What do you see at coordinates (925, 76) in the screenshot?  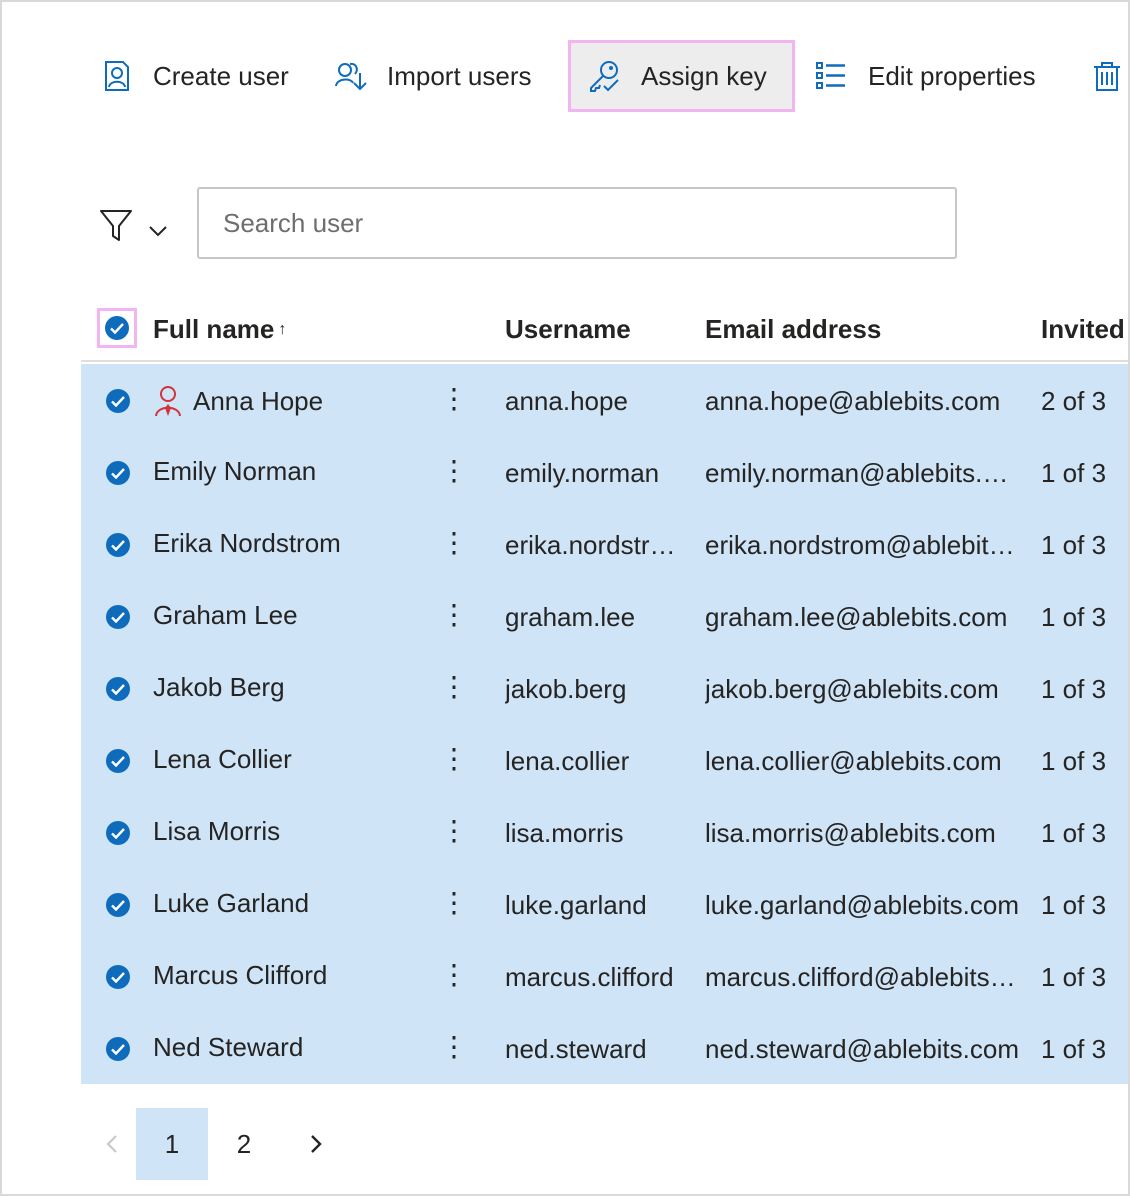 I see `edit-properties-button: Edit properties` at bounding box center [925, 76].